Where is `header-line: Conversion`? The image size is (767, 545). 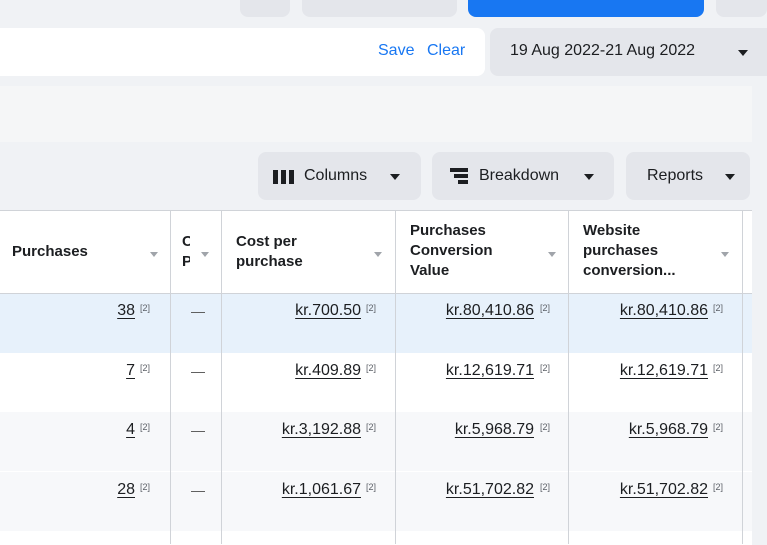
header-line: Conversion is located at coordinates (451, 250).